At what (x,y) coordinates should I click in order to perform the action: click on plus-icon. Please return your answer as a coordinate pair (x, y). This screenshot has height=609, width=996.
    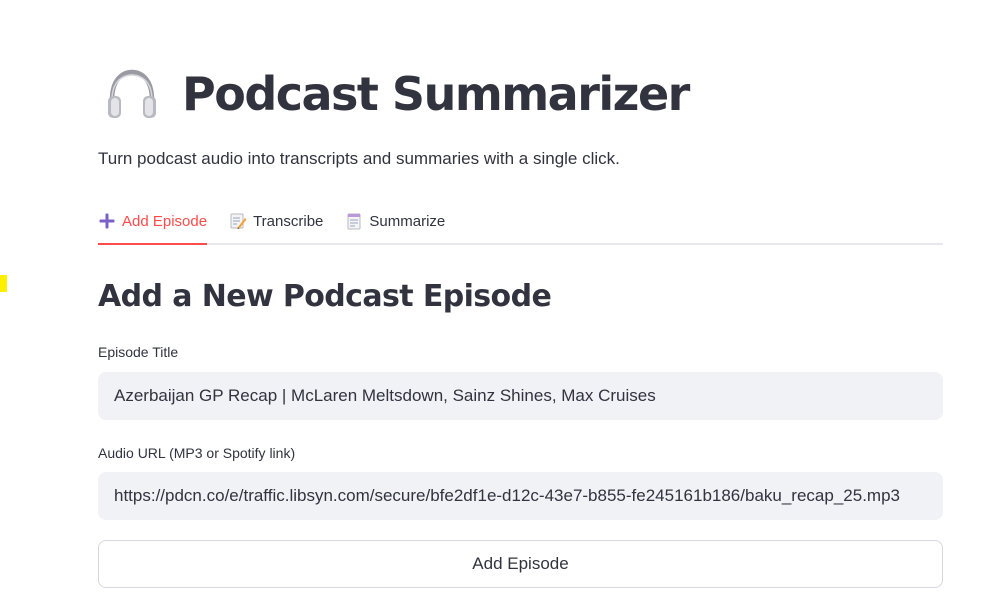
    Looking at the image, I should click on (107, 221).